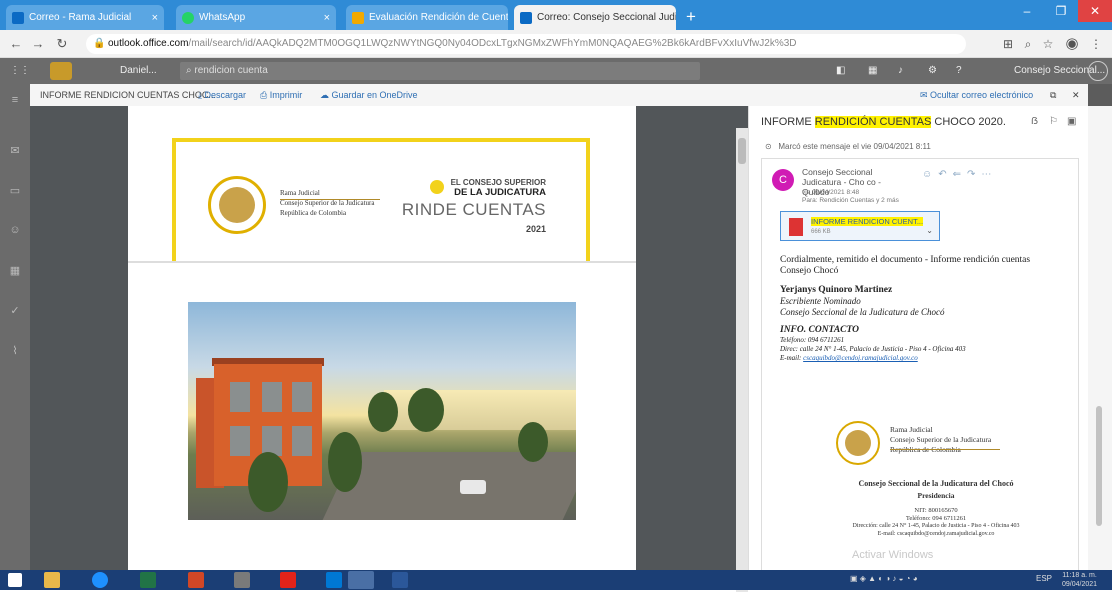  I want to click on profile-icon: ◉, so click(1072, 44).